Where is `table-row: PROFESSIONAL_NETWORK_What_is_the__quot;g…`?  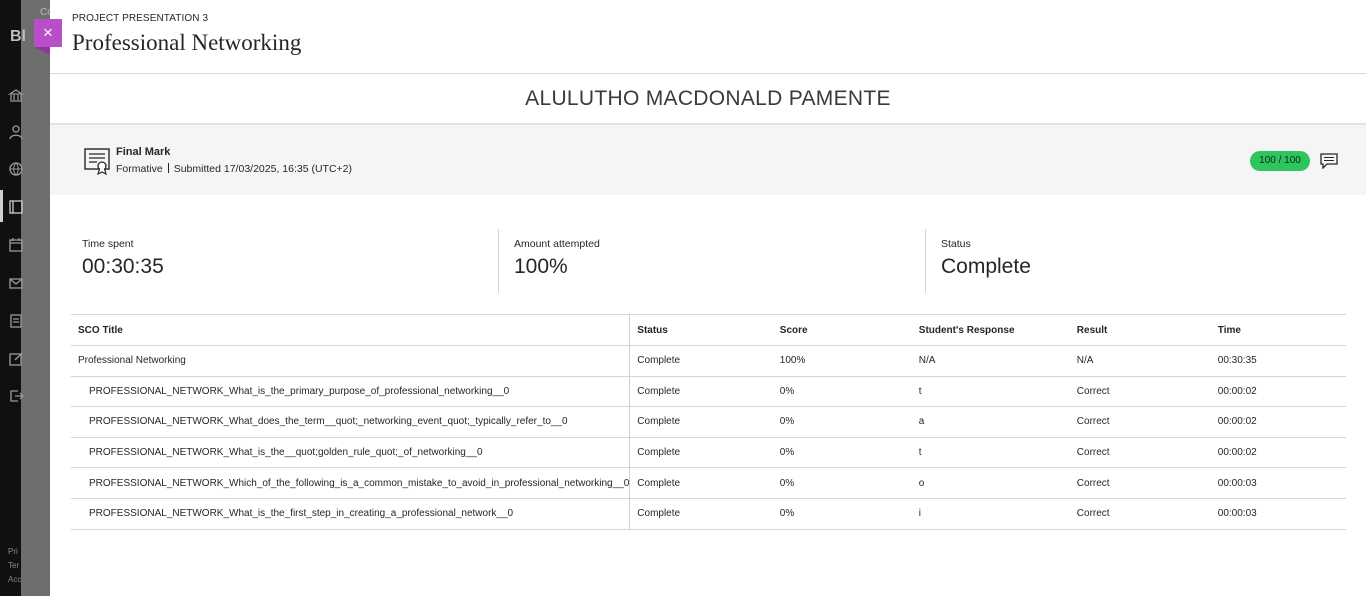
table-row: PROFESSIONAL_NETWORK_What_is_the__quot;g… is located at coordinates (708, 453).